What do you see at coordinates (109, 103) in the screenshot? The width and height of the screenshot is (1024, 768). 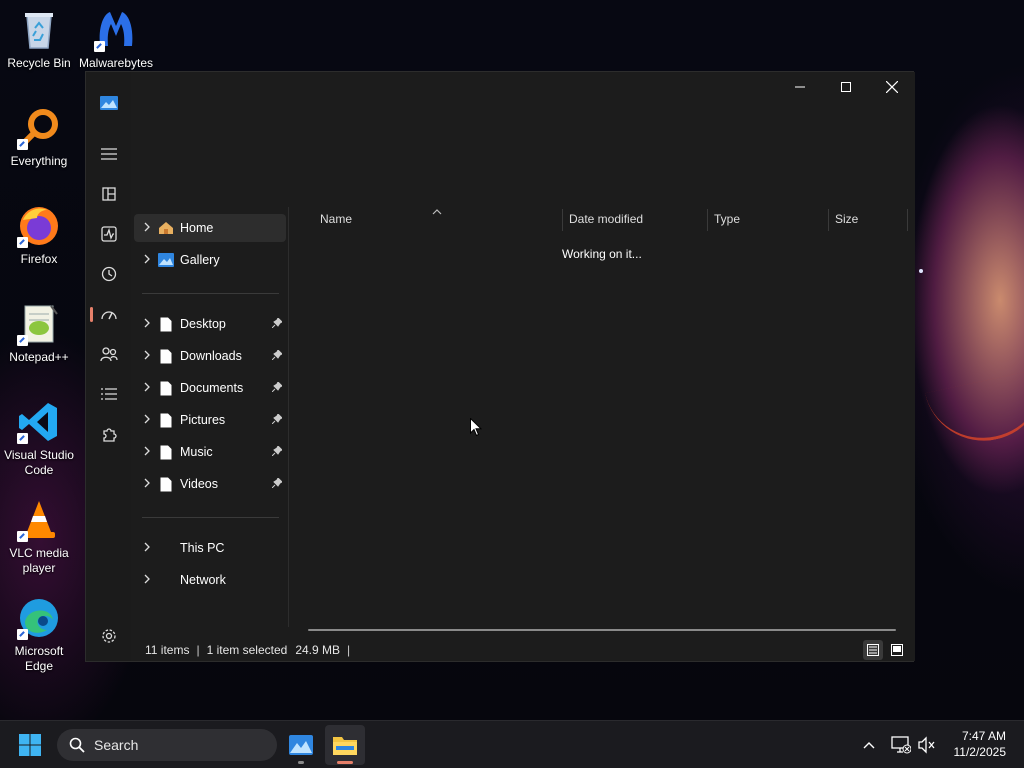 I see `app-logo-icon` at bounding box center [109, 103].